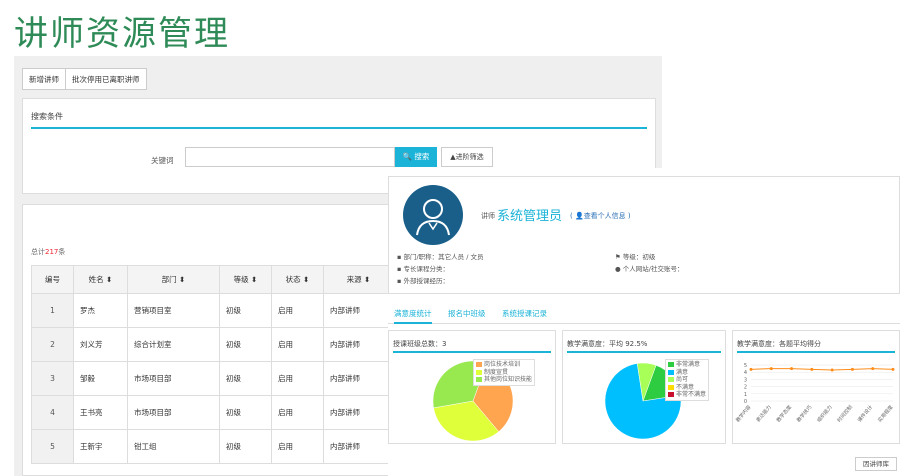 This screenshot has height=476, width=913. What do you see at coordinates (618, 269) in the screenshot?
I see `globe-icon: ●` at bounding box center [618, 269].